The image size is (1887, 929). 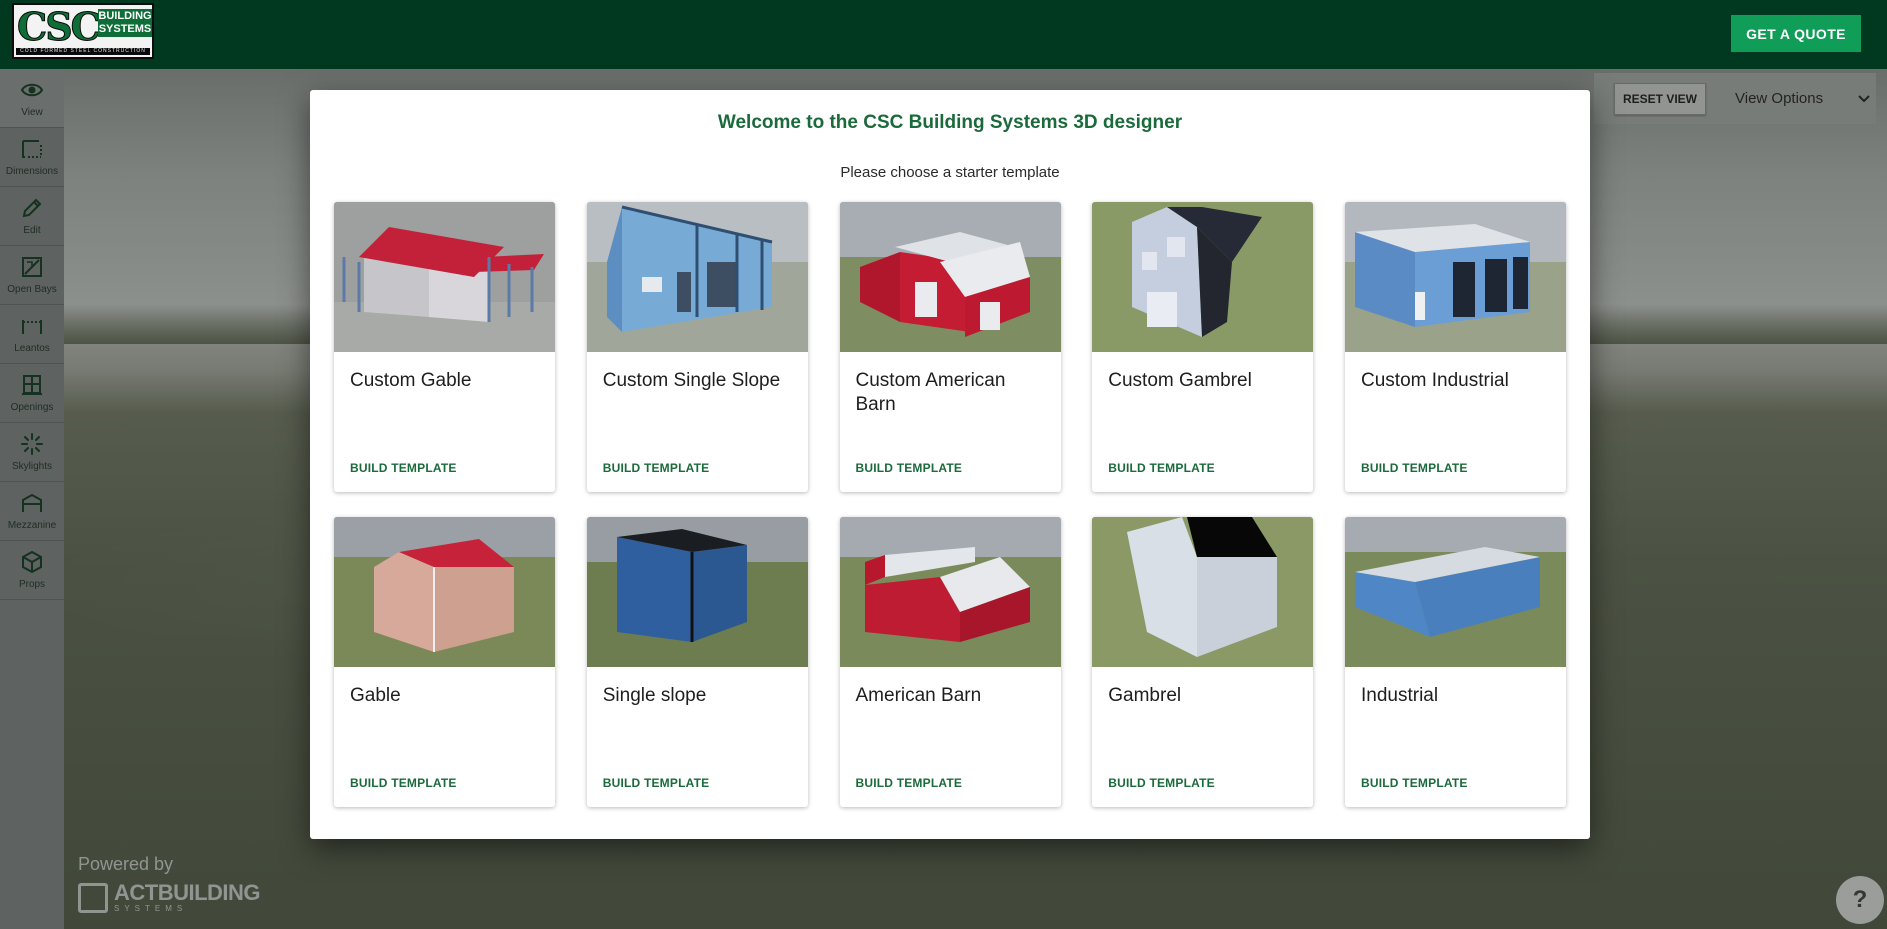 I want to click on window-icon, so click(x=32, y=385).